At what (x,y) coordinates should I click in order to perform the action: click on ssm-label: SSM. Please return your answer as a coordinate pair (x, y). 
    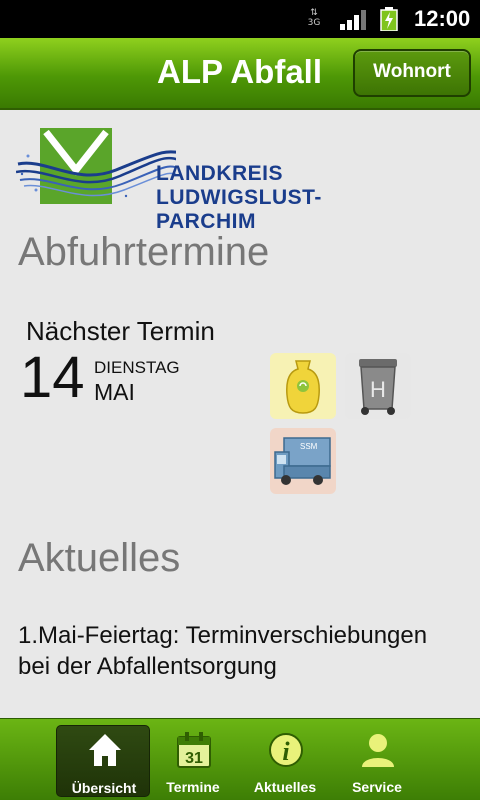
    Looking at the image, I should click on (309, 446).